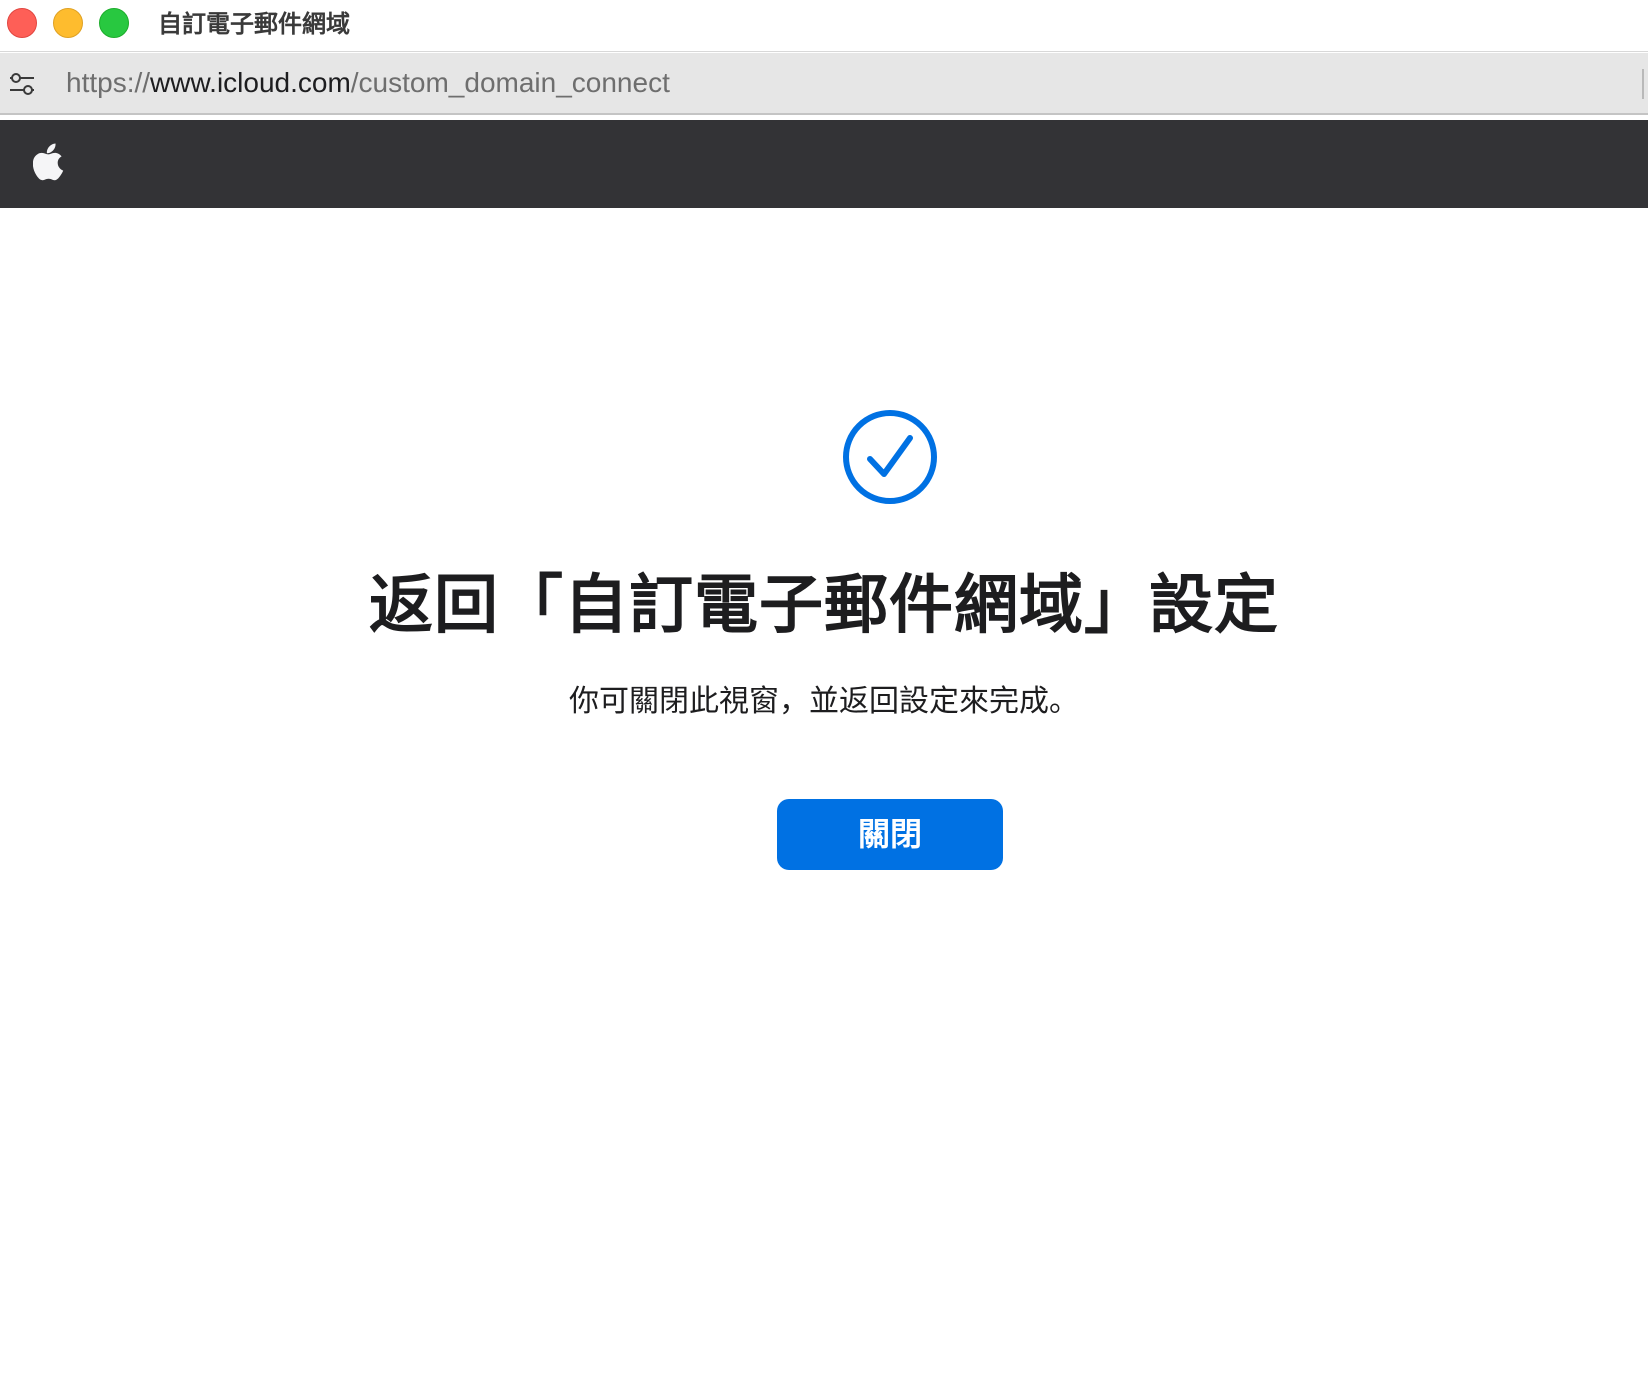  I want to click on global-nav, so click(824, 164).